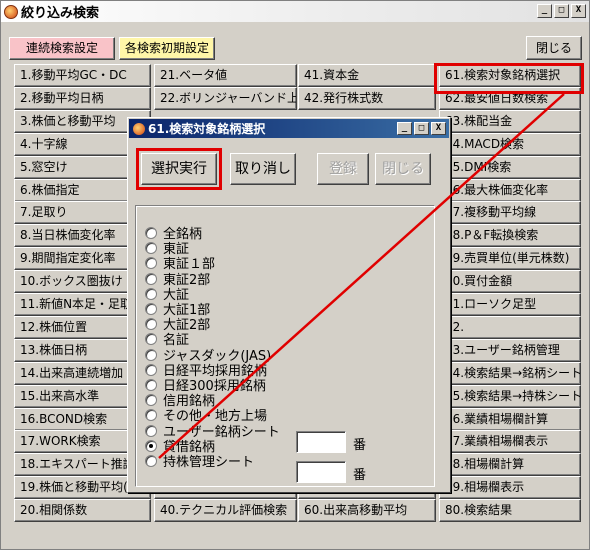 This screenshot has width=590, height=550. I want to click on close-window-button: X, so click(578, 11).